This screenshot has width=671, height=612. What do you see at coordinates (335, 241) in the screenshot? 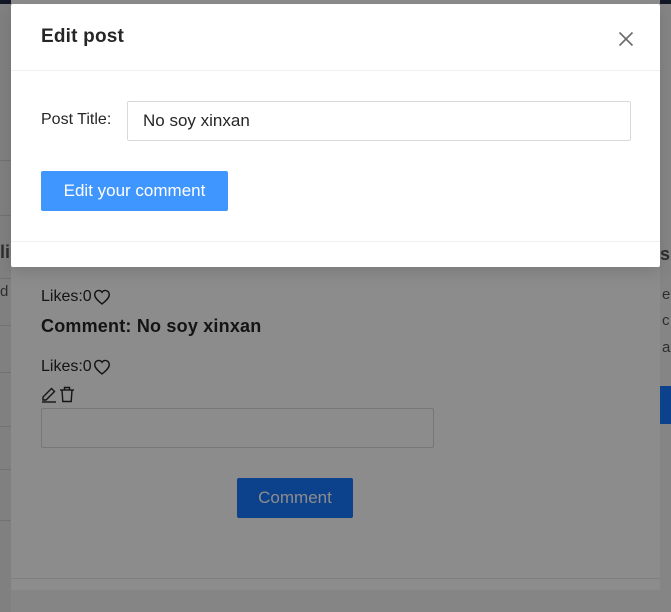
I see `modal-footer-divider` at bounding box center [335, 241].